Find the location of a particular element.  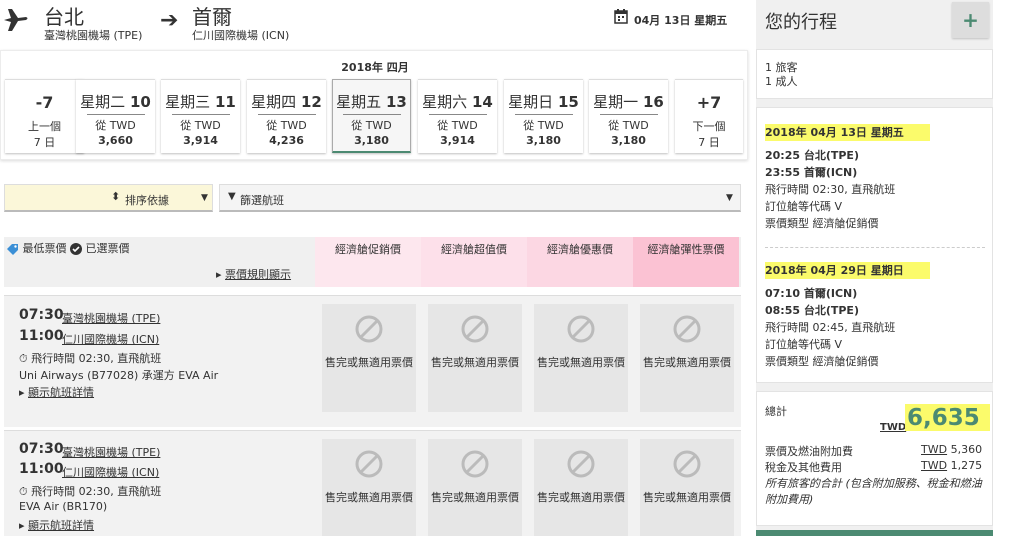

sort-icon: ⬍ is located at coordinates (116, 196).